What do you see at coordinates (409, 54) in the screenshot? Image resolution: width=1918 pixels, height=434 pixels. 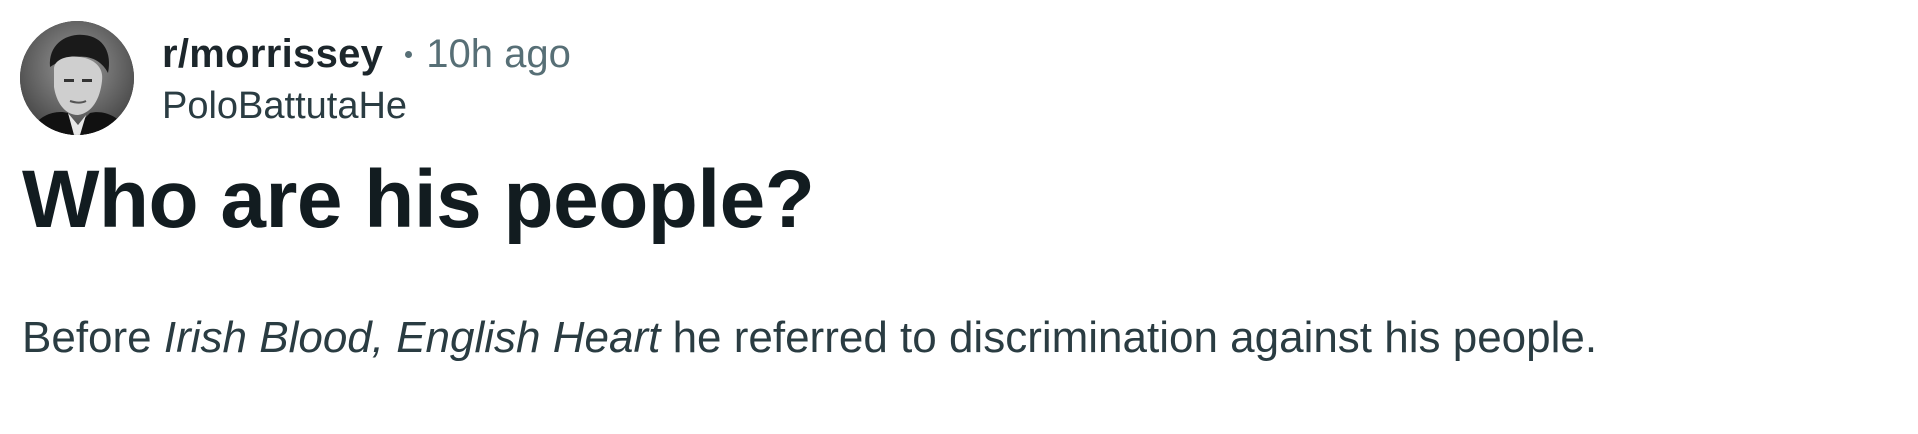 I see `separator-dot-icon` at bounding box center [409, 54].